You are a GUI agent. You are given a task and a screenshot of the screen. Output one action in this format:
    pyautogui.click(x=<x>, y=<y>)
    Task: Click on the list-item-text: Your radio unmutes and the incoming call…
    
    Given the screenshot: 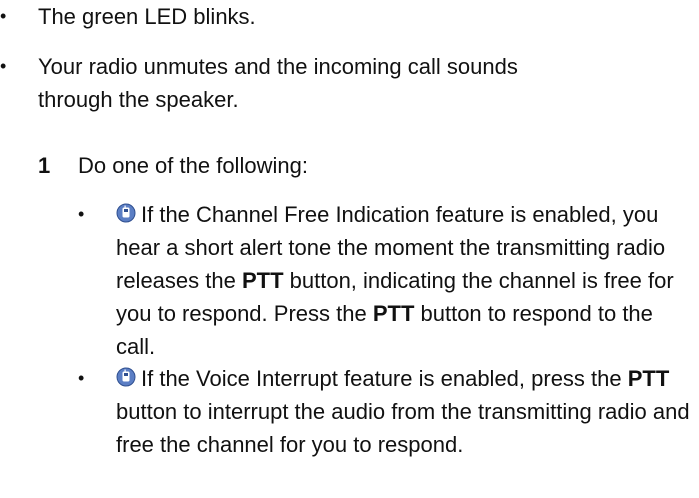 What is the action you would take?
    pyautogui.click(x=278, y=83)
    